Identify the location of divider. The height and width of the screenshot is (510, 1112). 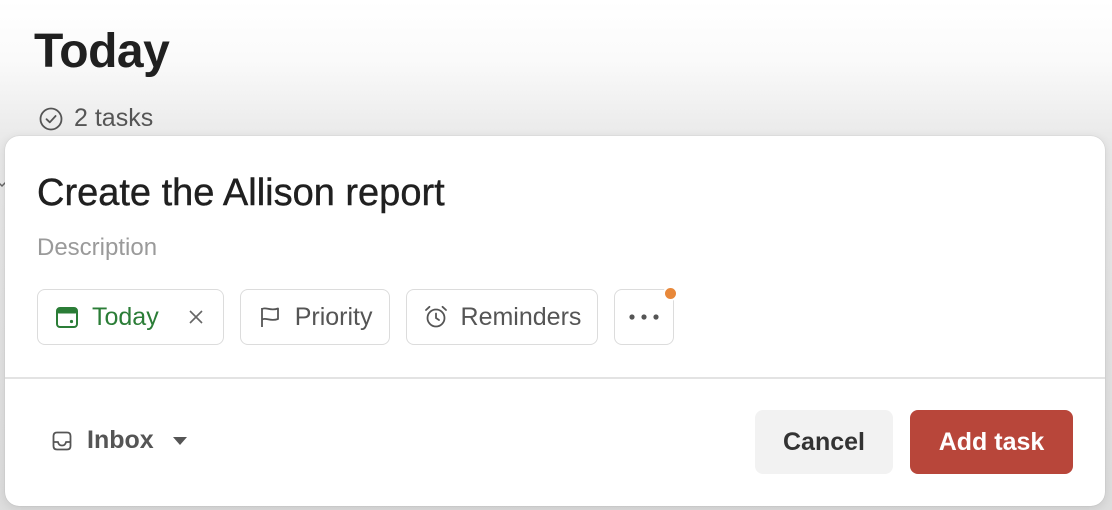
(555, 378).